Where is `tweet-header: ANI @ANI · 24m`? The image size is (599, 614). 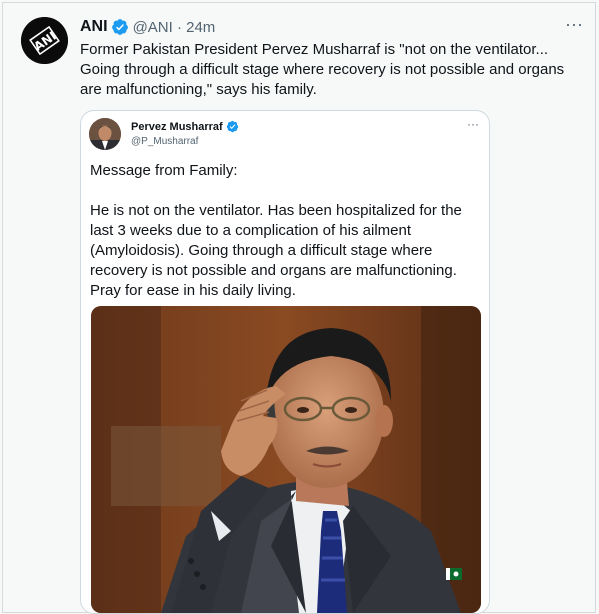
tweet-header: ANI @ANI · 24m is located at coordinates (147, 27).